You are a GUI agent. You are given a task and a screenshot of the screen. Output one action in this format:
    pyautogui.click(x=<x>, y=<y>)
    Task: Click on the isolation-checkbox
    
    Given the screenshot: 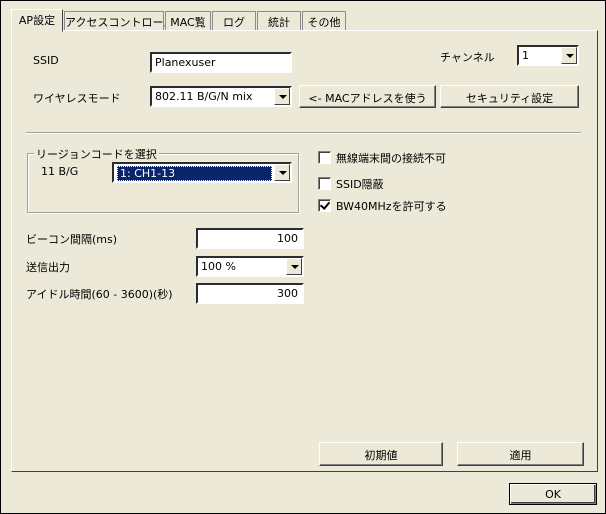 What is the action you would take?
    pyautogui.click(x=324, y=157)
    